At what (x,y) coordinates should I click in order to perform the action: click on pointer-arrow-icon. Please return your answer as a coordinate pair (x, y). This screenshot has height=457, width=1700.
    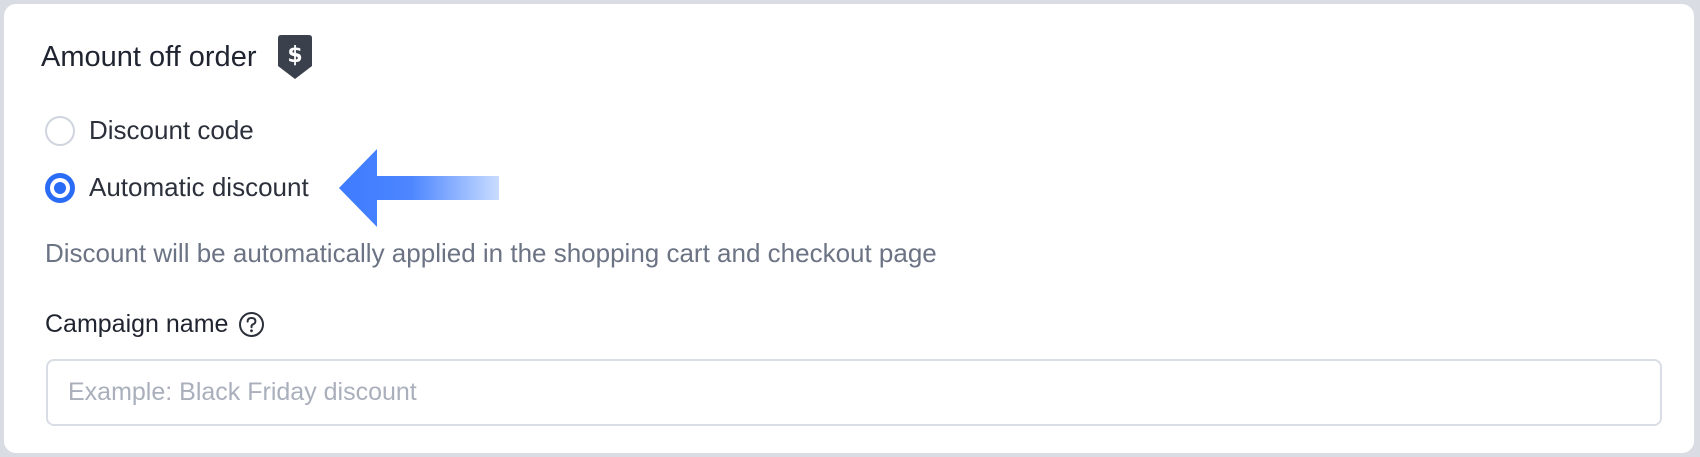
    Looking at the image, I should click on (419, 188).